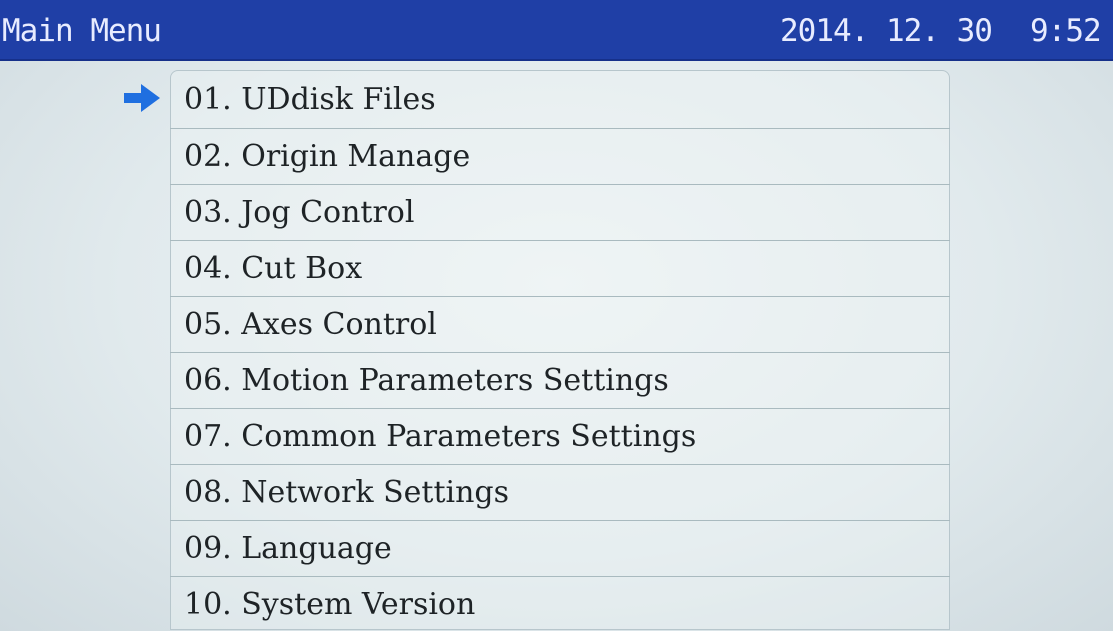 This screenshot has width=1113, height=631. Describe the element at coordinates (560, 380) in the screenshot. I see `menu-item-motion-parameters-settings: 06. Motion Parameters Settings` at that location.